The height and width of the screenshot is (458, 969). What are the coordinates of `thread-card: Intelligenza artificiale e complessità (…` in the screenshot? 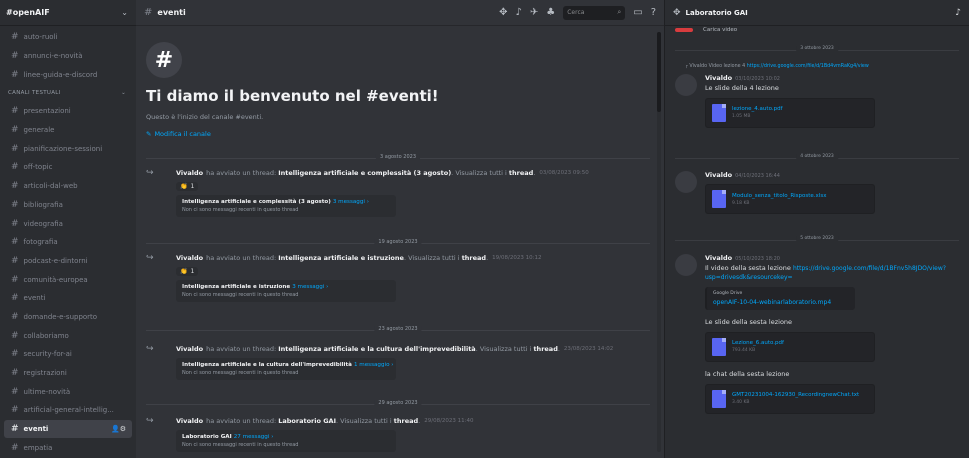 It's located at (286, 206).